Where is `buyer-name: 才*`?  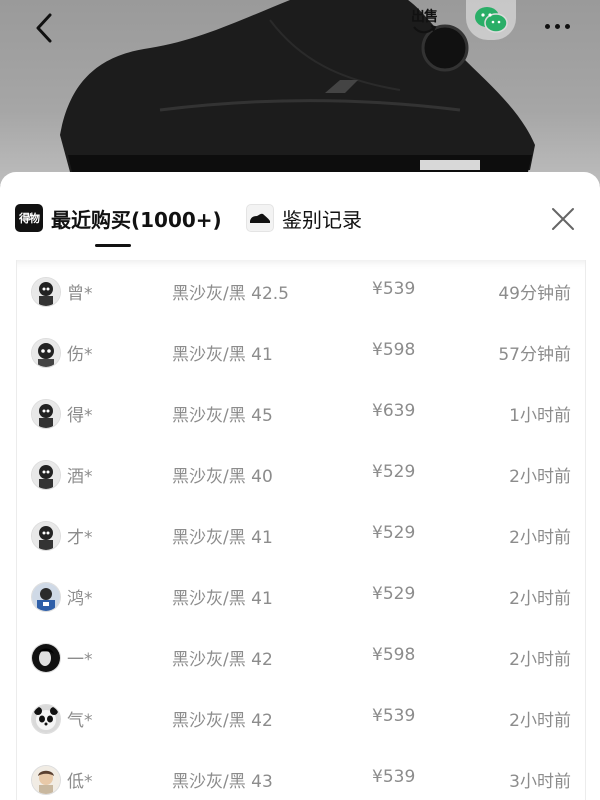
buyer-name: 才* is located at coordinates (80, 538).